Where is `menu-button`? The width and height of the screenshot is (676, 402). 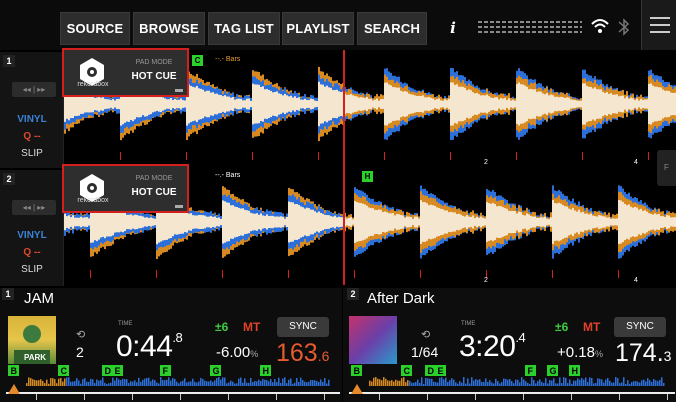 menu-button is located at coordinates (658, 25).